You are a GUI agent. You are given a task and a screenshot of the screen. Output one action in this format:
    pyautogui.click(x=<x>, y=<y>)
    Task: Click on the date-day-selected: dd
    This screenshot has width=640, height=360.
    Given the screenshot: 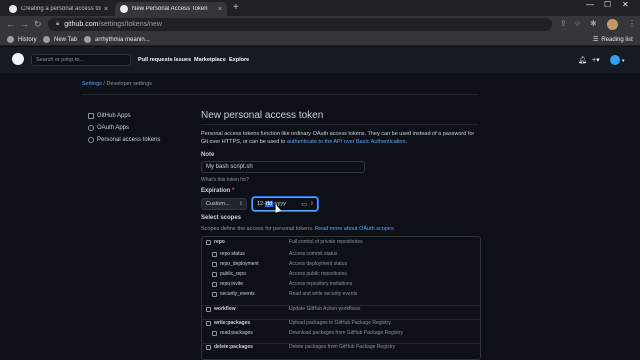 What is the action you would take?
    pyautogui.click(x=269, y=204)
    